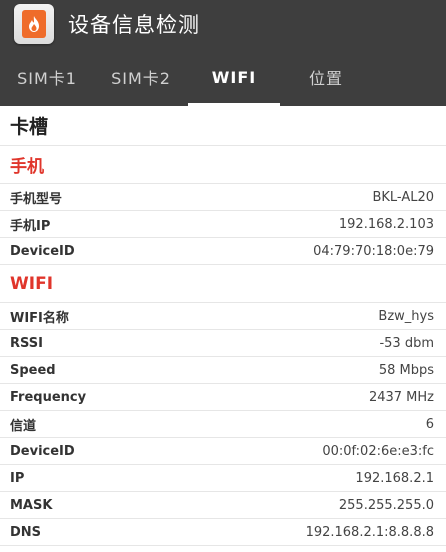  Describe the element at coordinates (134, 25) in the screenshot. I see `app-title: 设备信息检测` at that location.